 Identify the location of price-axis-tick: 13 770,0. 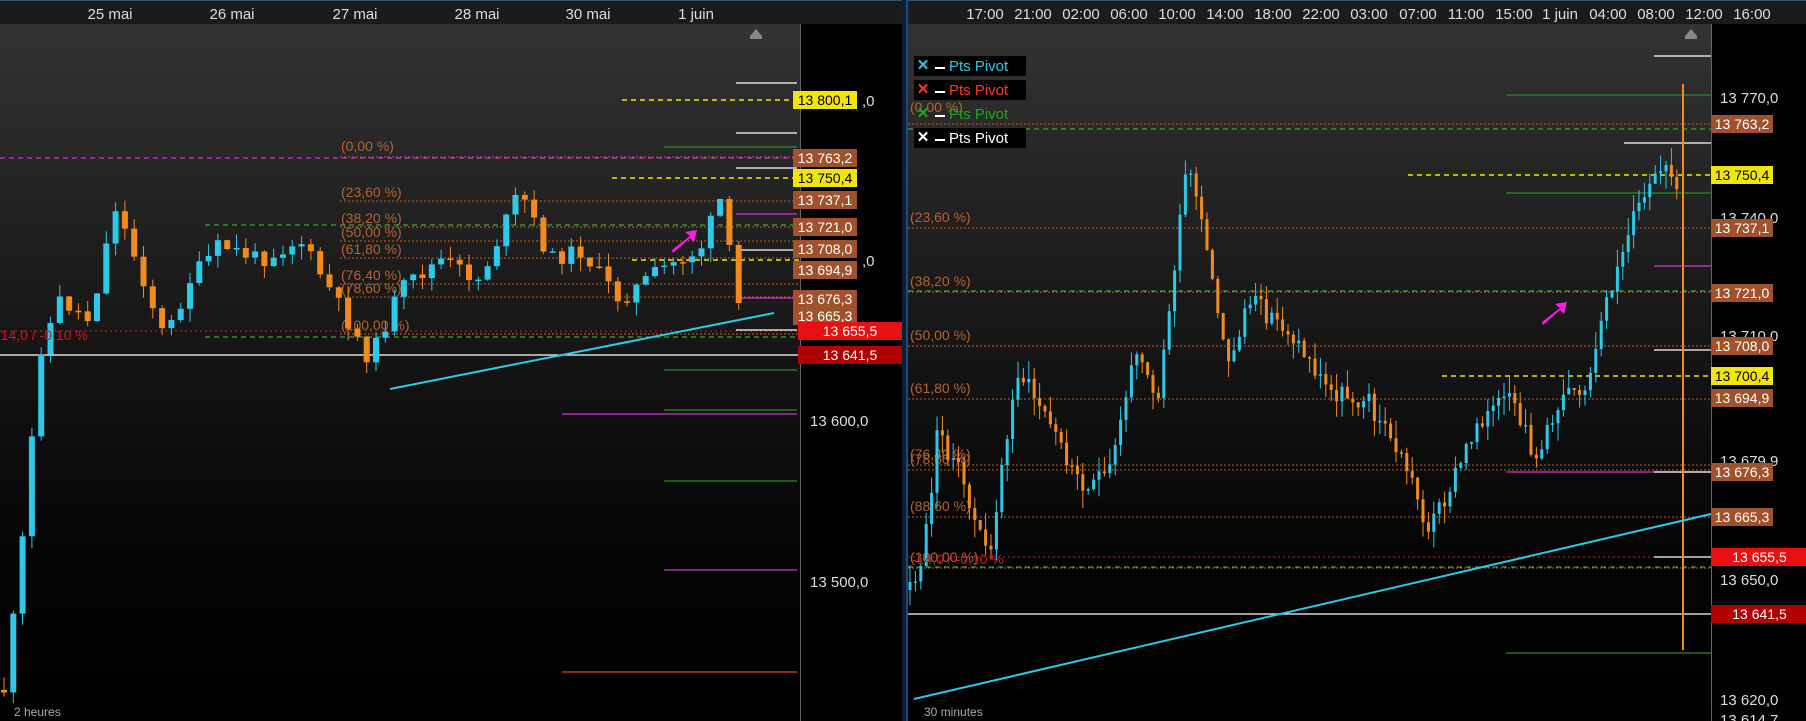
(1749, 98).